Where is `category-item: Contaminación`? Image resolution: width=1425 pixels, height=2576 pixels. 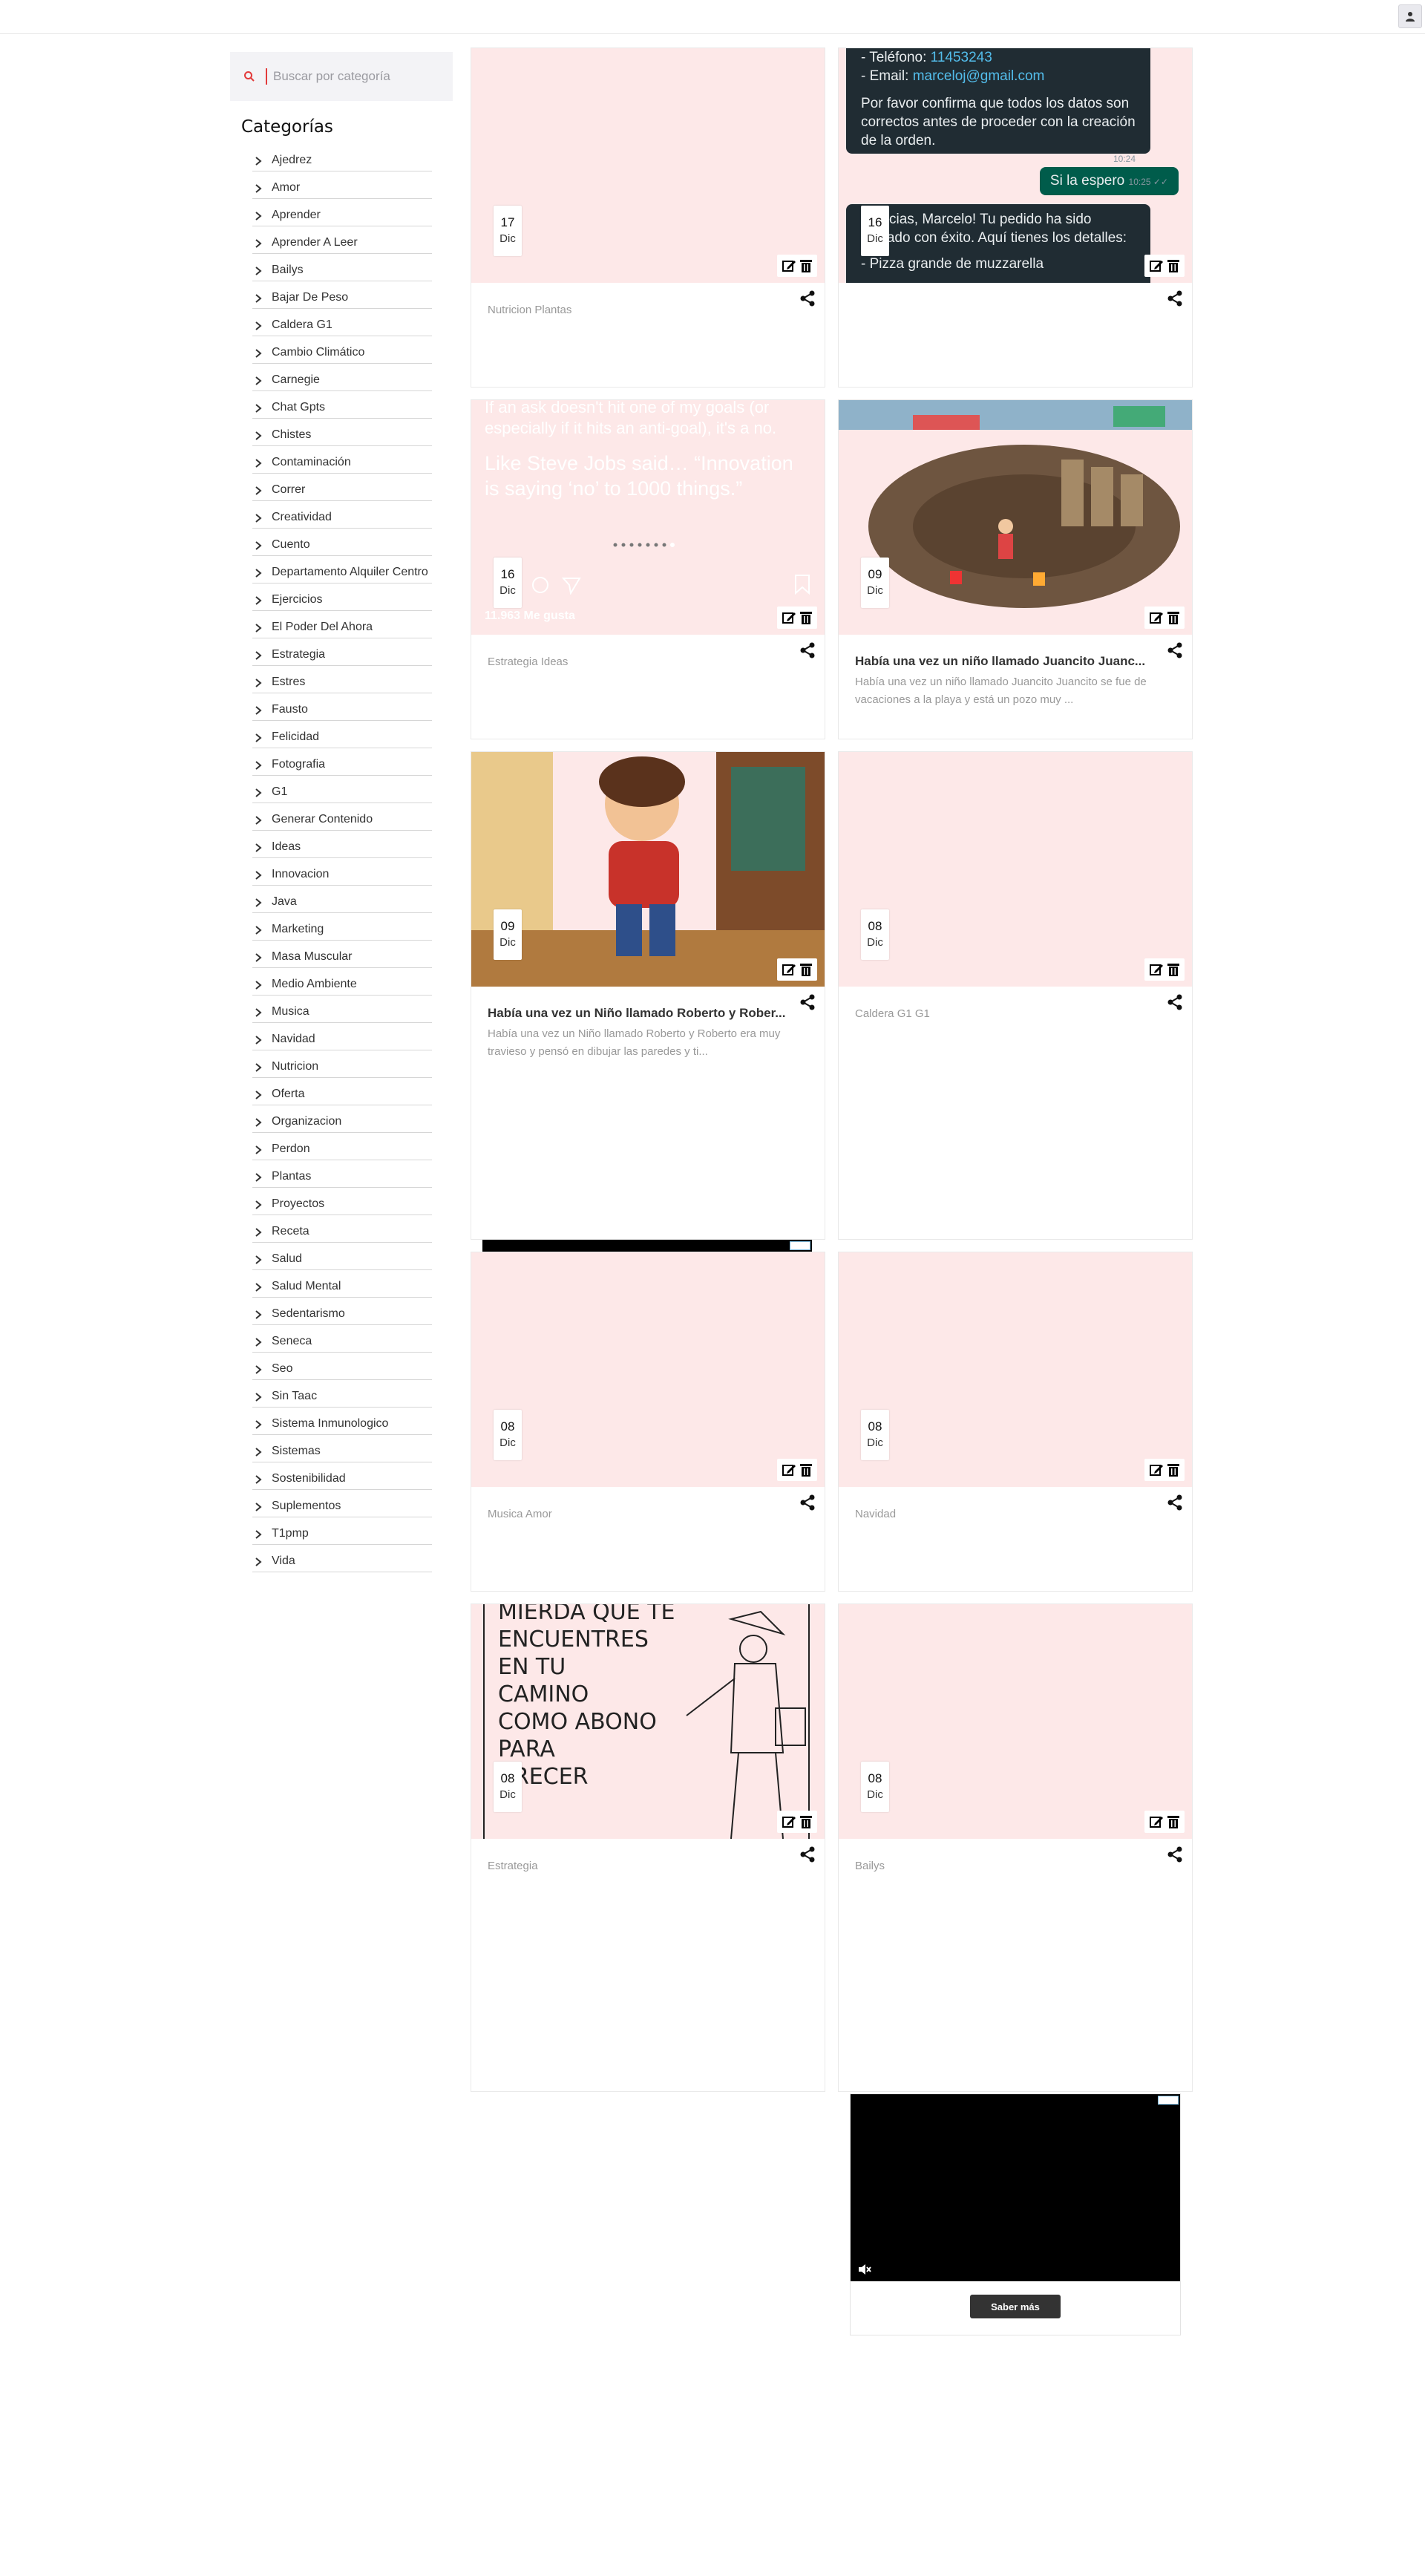
category-item: Contaminación is located at coordinates (342, 460).